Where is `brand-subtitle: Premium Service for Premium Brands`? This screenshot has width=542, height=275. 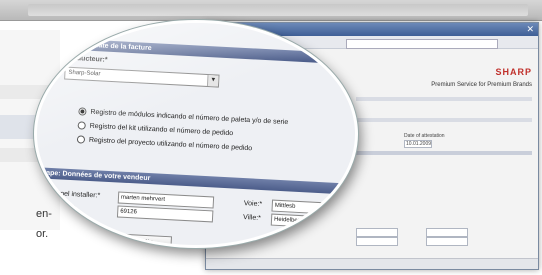 brand-subtitle: Premium Service for Premium Brands is located at coordinates (481, 85).